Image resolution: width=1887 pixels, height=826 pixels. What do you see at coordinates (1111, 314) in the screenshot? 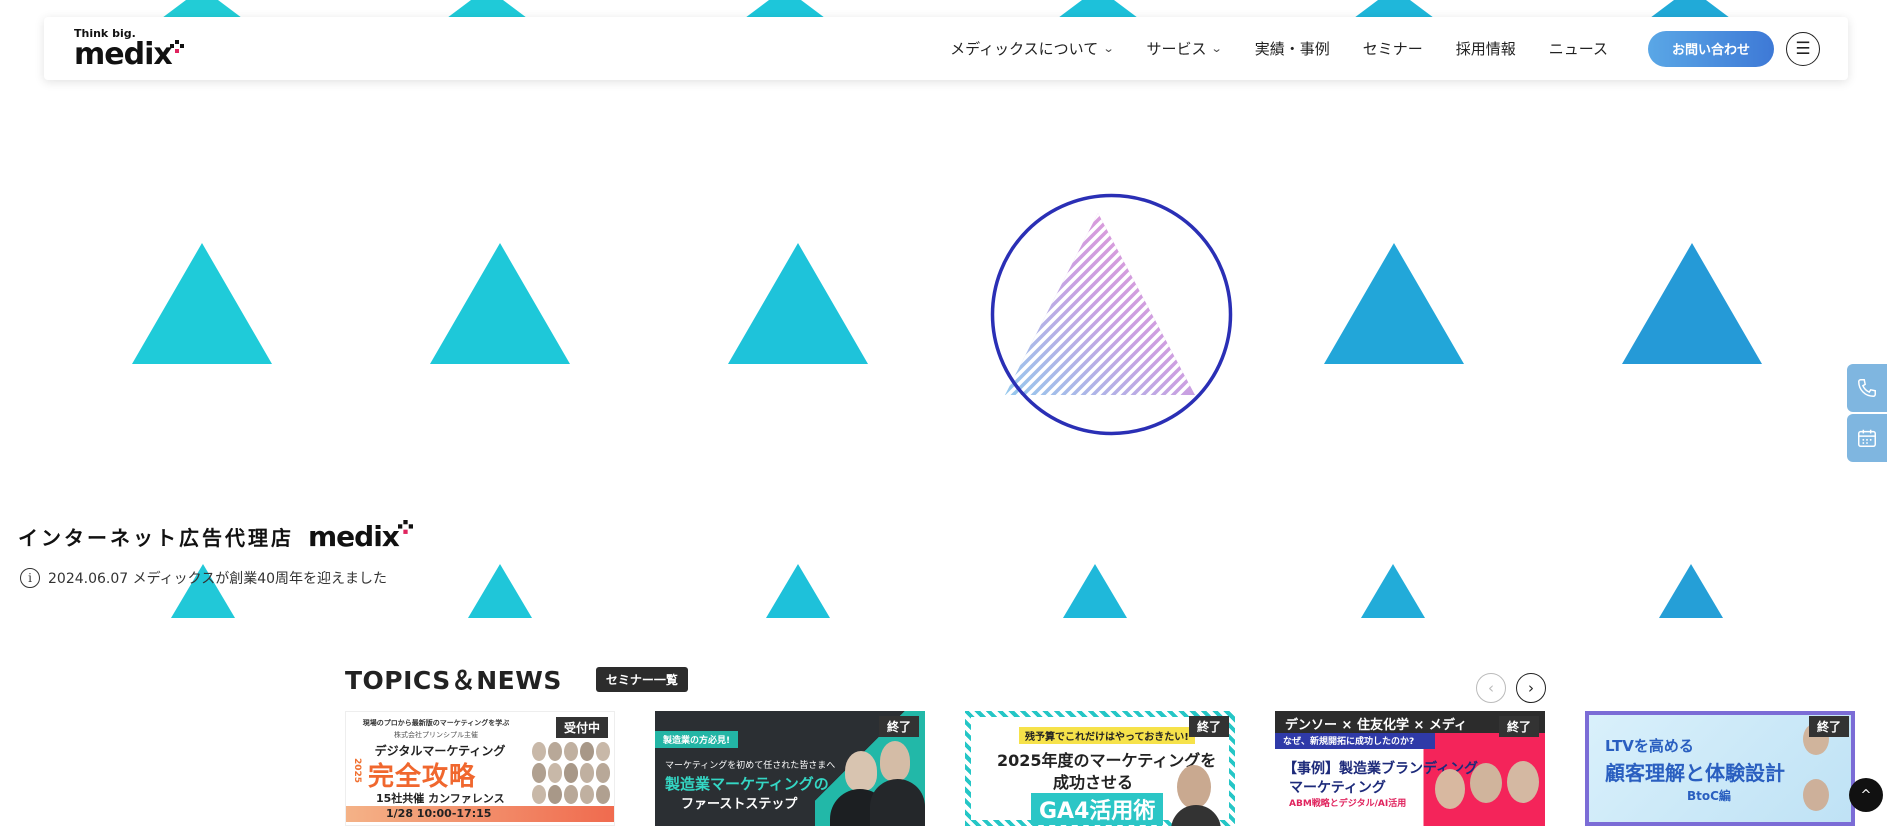
I see `hero-circle-emblem` at bounding box center [1111, 314].